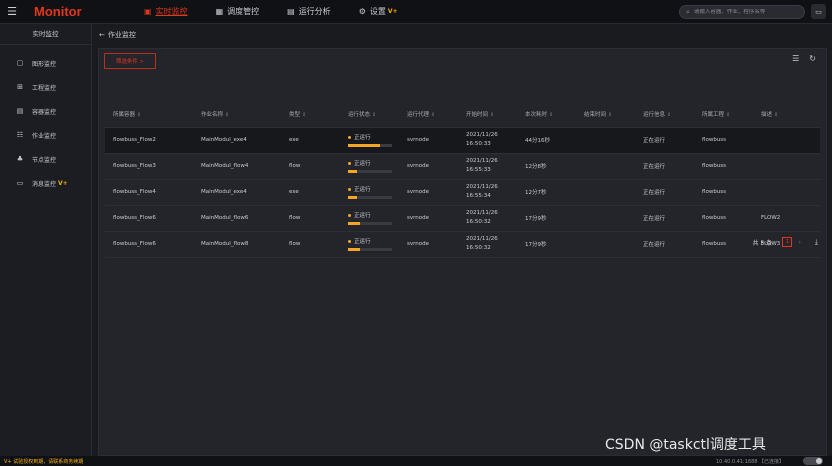 This screenshot has width=832, height=466. I want to click on job-list-icon: ☷, so click(20, 135).